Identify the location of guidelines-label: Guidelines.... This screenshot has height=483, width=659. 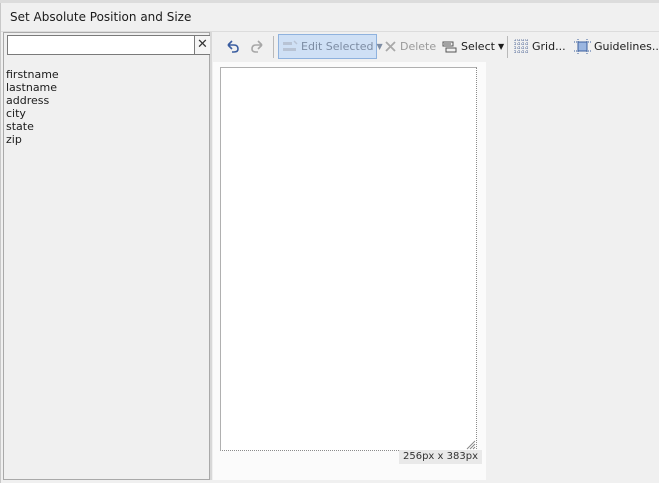
(626, 46).